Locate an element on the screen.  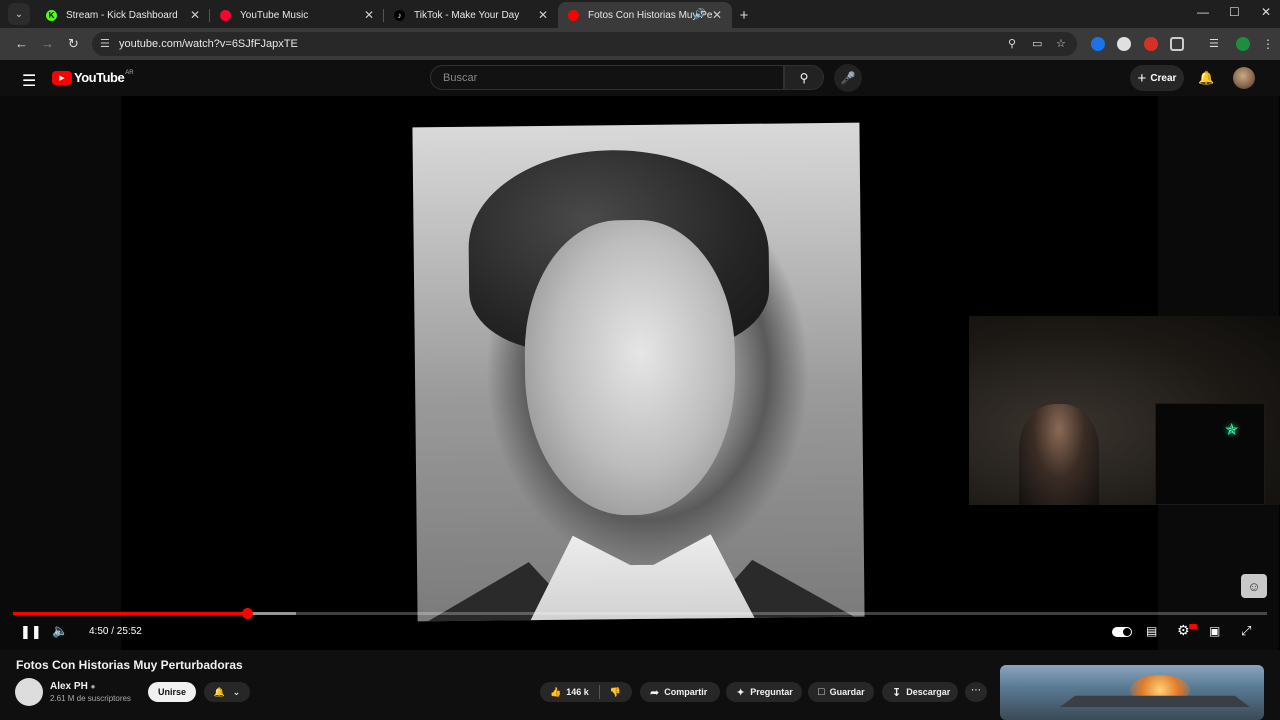
create-button: + Crear is located at coordinates (1157, 78).